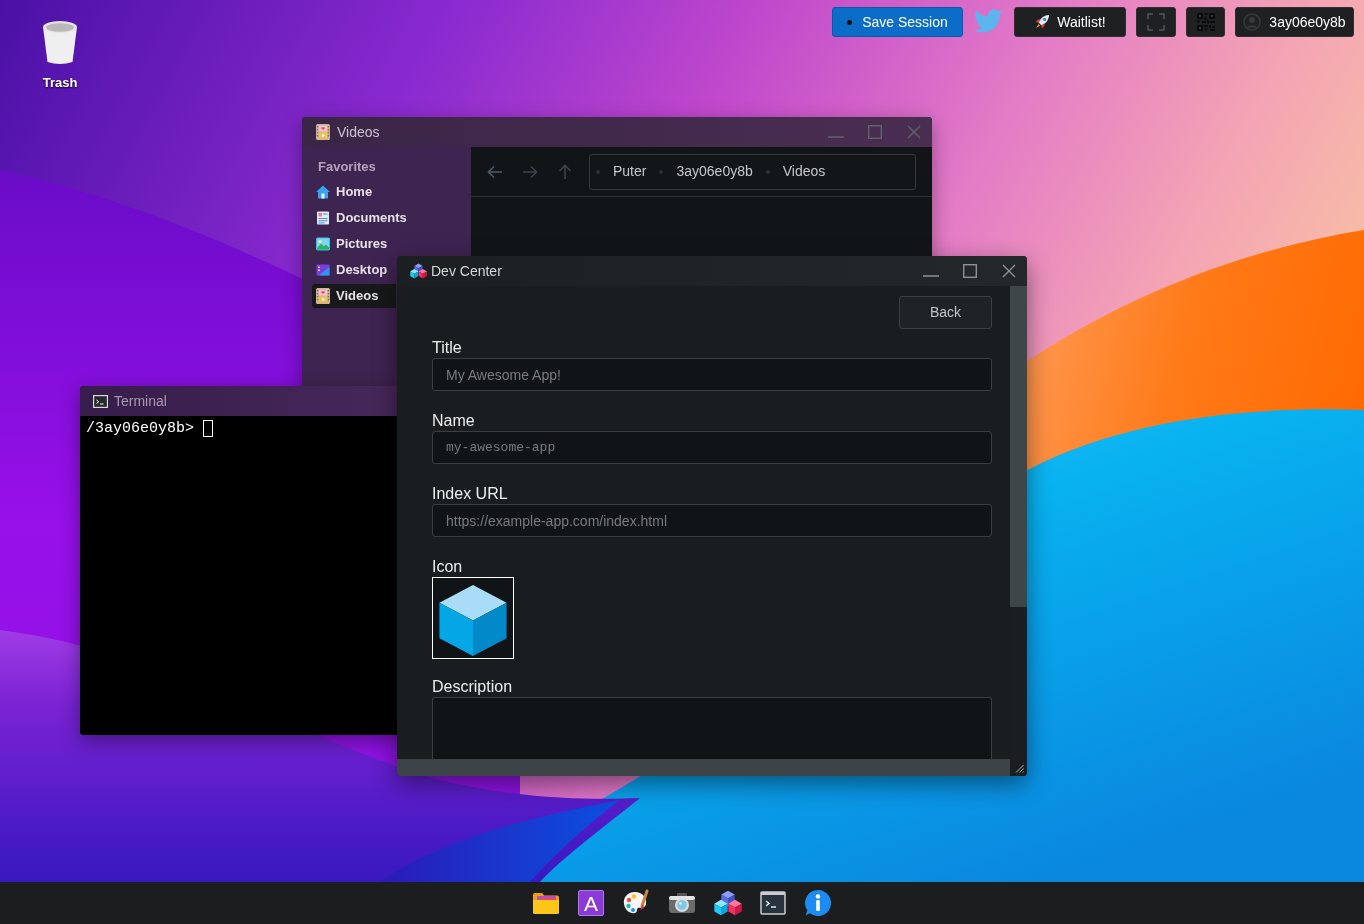 The height and width of the screenshot is (924, 1364). I want to click on info-icon, so click(818, 903).